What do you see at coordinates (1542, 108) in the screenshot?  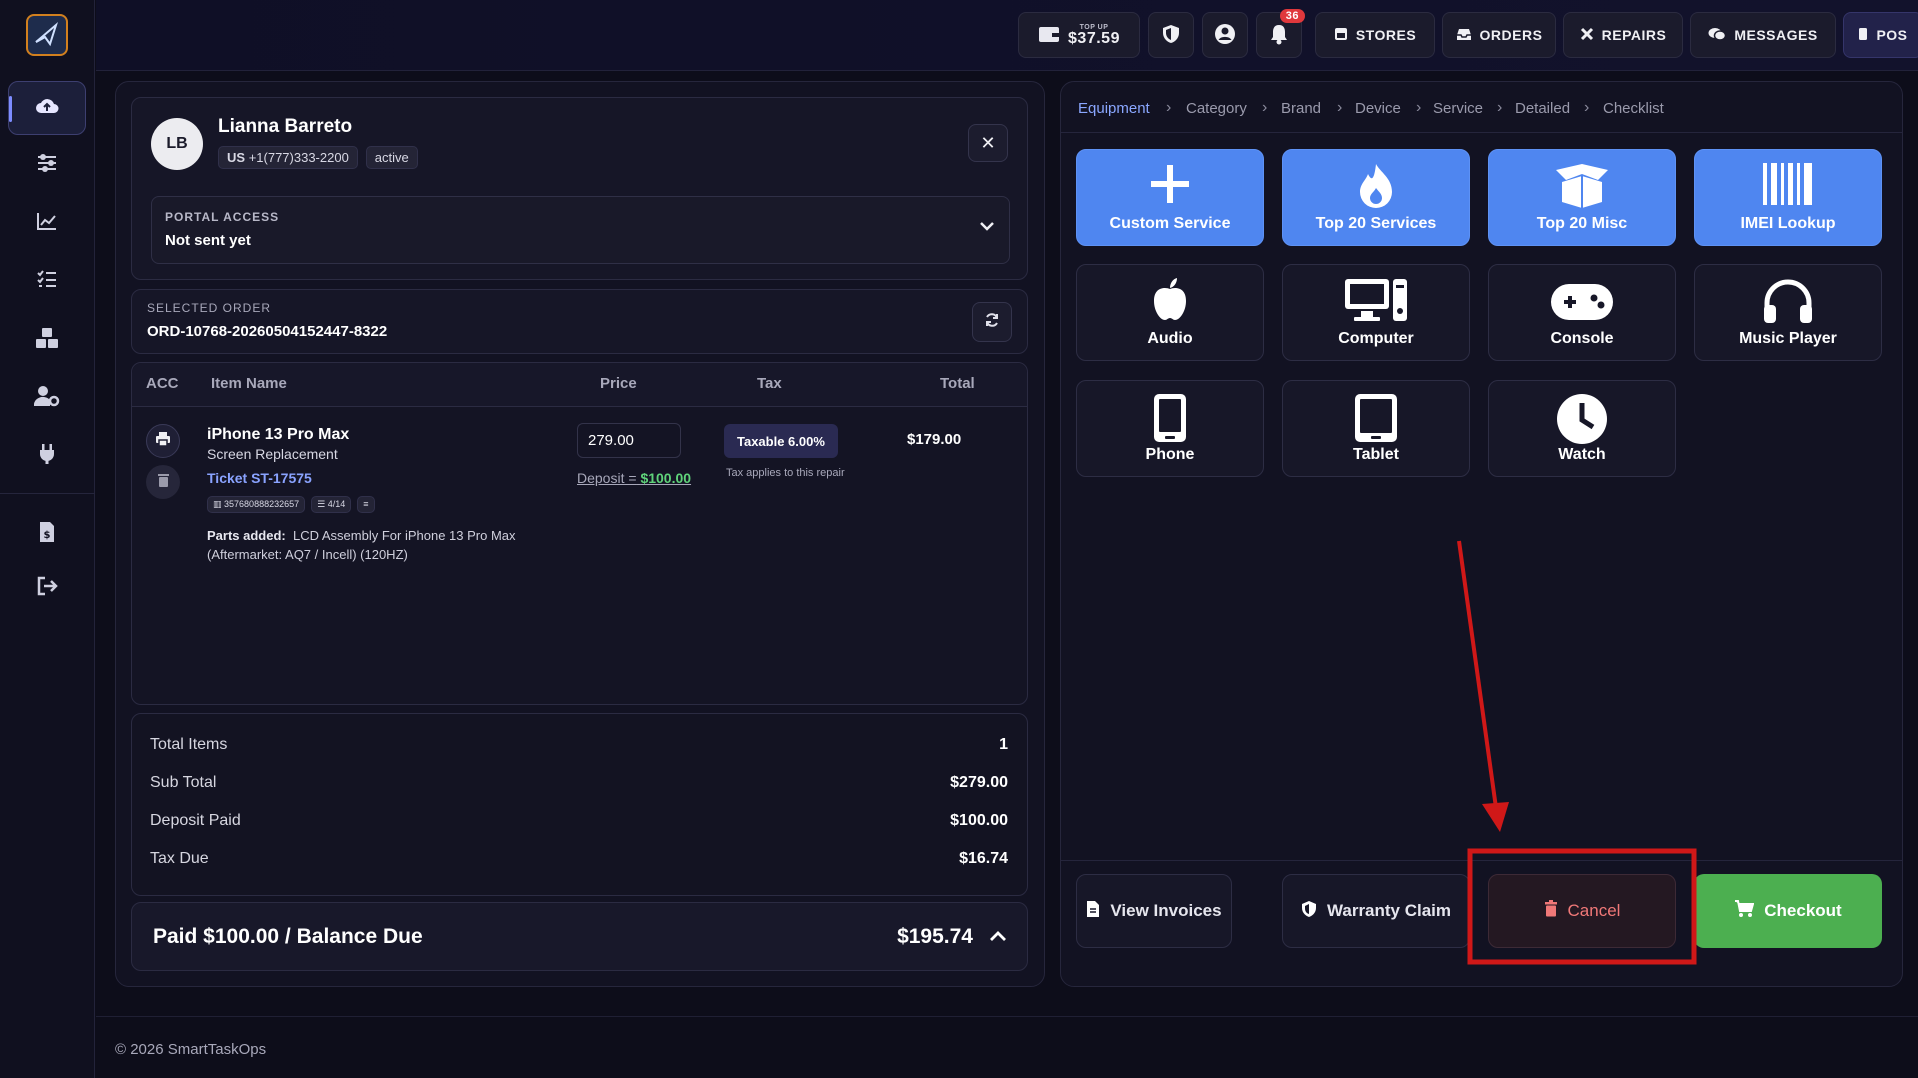 I see `breadcrumb-detailed: Detailed` at bounding box center [1542, 108].